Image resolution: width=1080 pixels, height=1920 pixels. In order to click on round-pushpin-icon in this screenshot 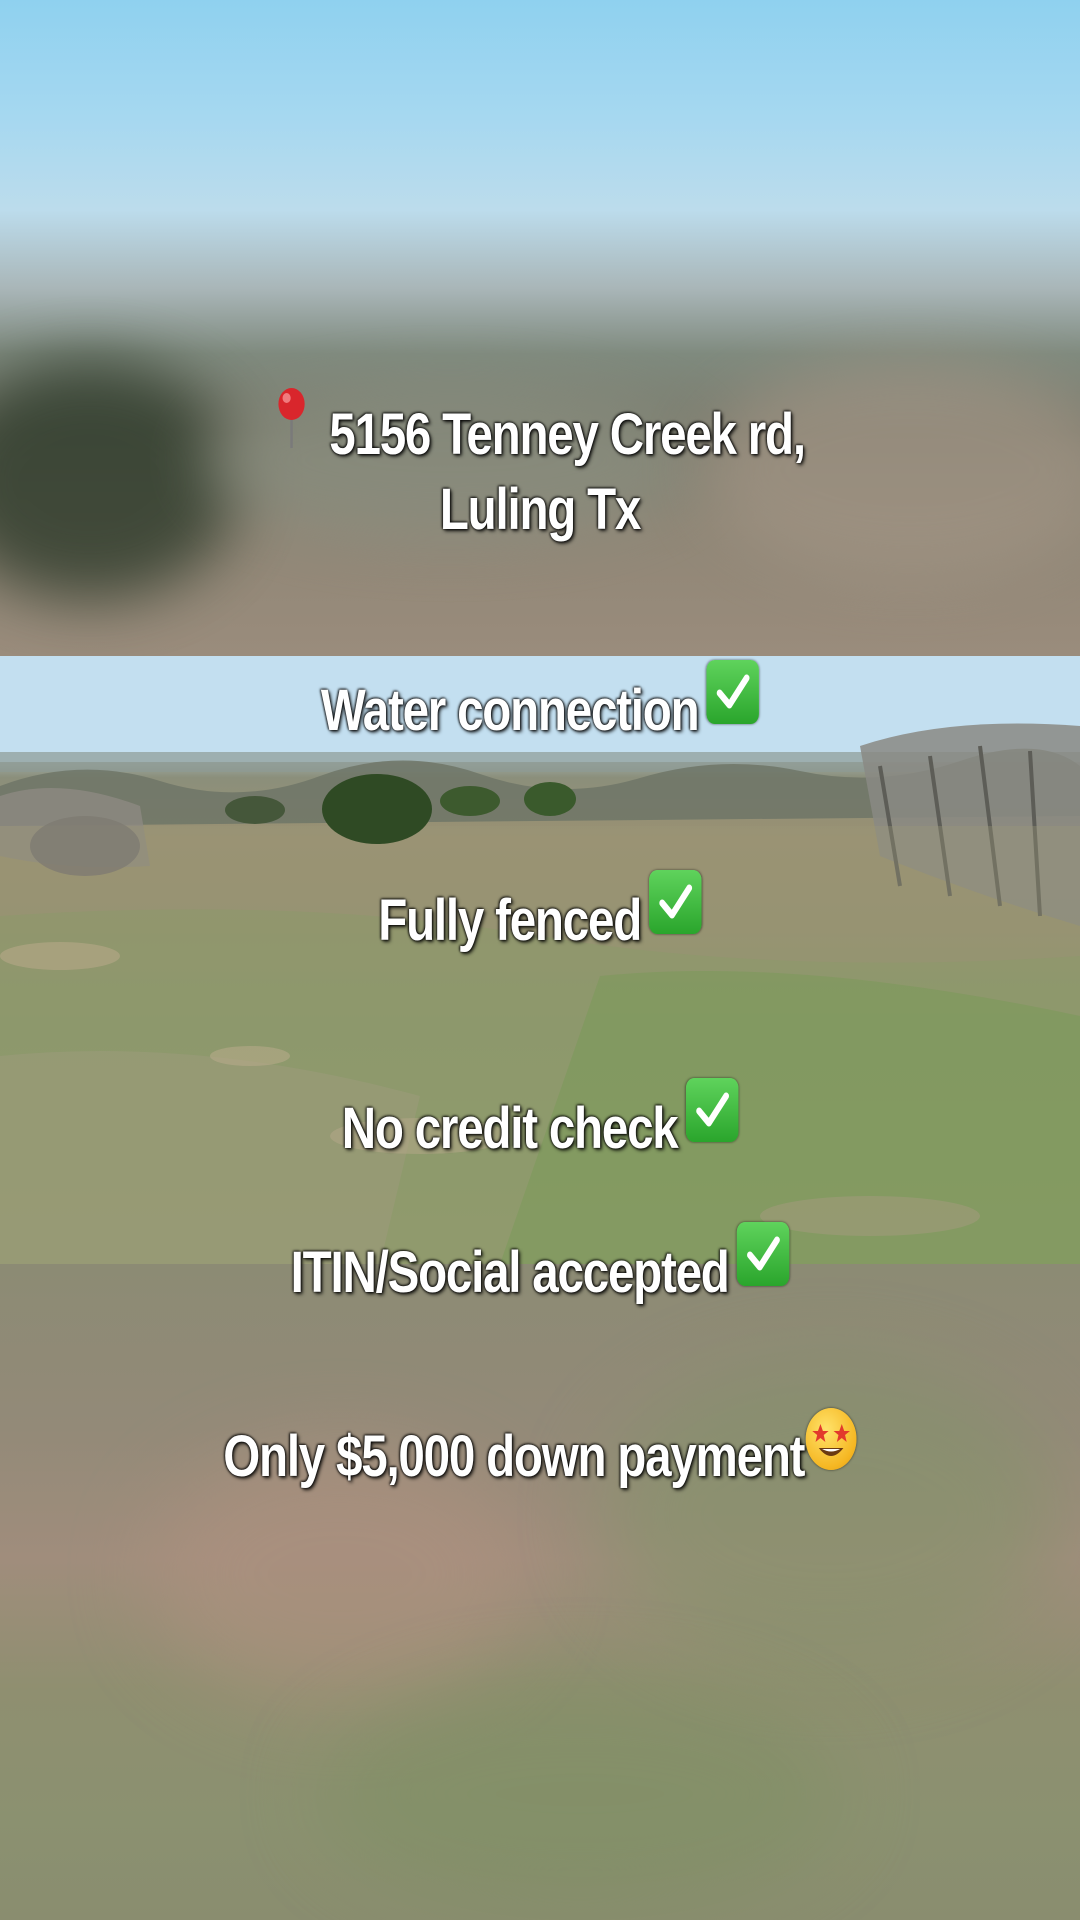, I will do `click(291, 418)`.